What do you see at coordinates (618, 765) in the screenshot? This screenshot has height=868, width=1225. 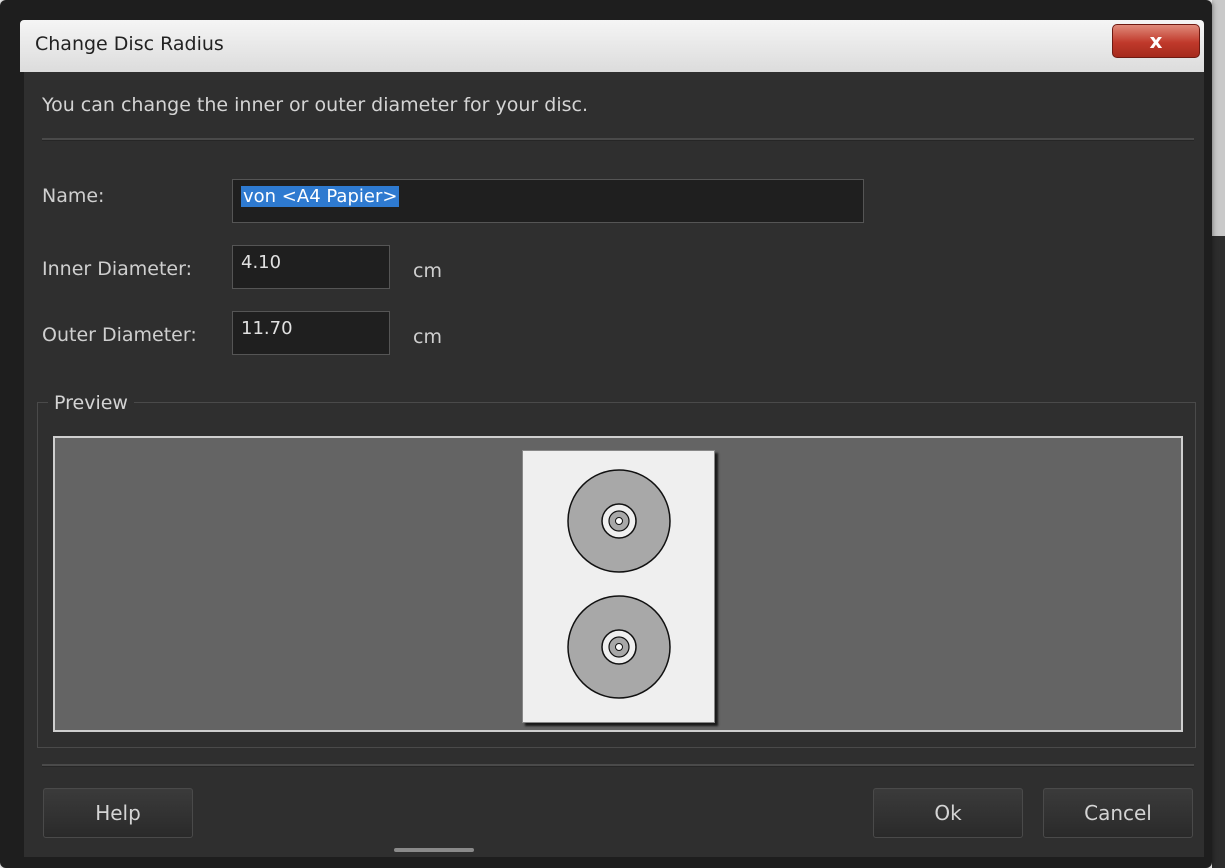 I see `separator-bottom` at bounding box center [618, 765].